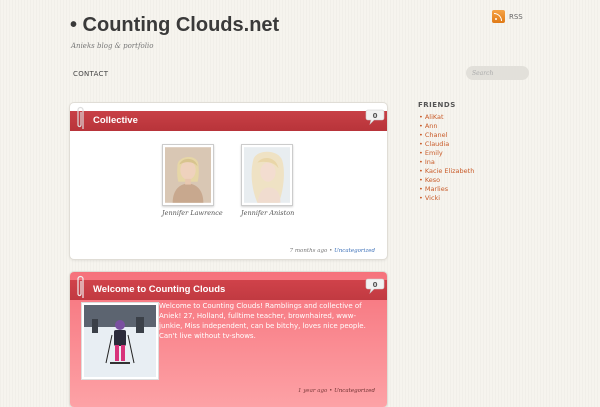  What do you see at coordinates (437, 105) in the screenshot?
I see `friends-heading: FRIENDS` at bounding box center [437, 105].